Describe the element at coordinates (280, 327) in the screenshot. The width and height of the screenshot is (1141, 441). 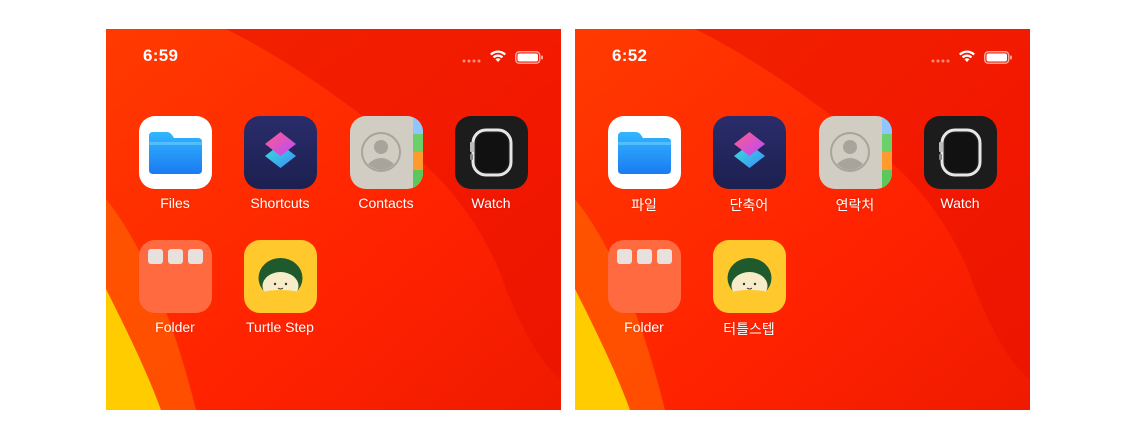
I see `app-label: Turtle Step` at that location.